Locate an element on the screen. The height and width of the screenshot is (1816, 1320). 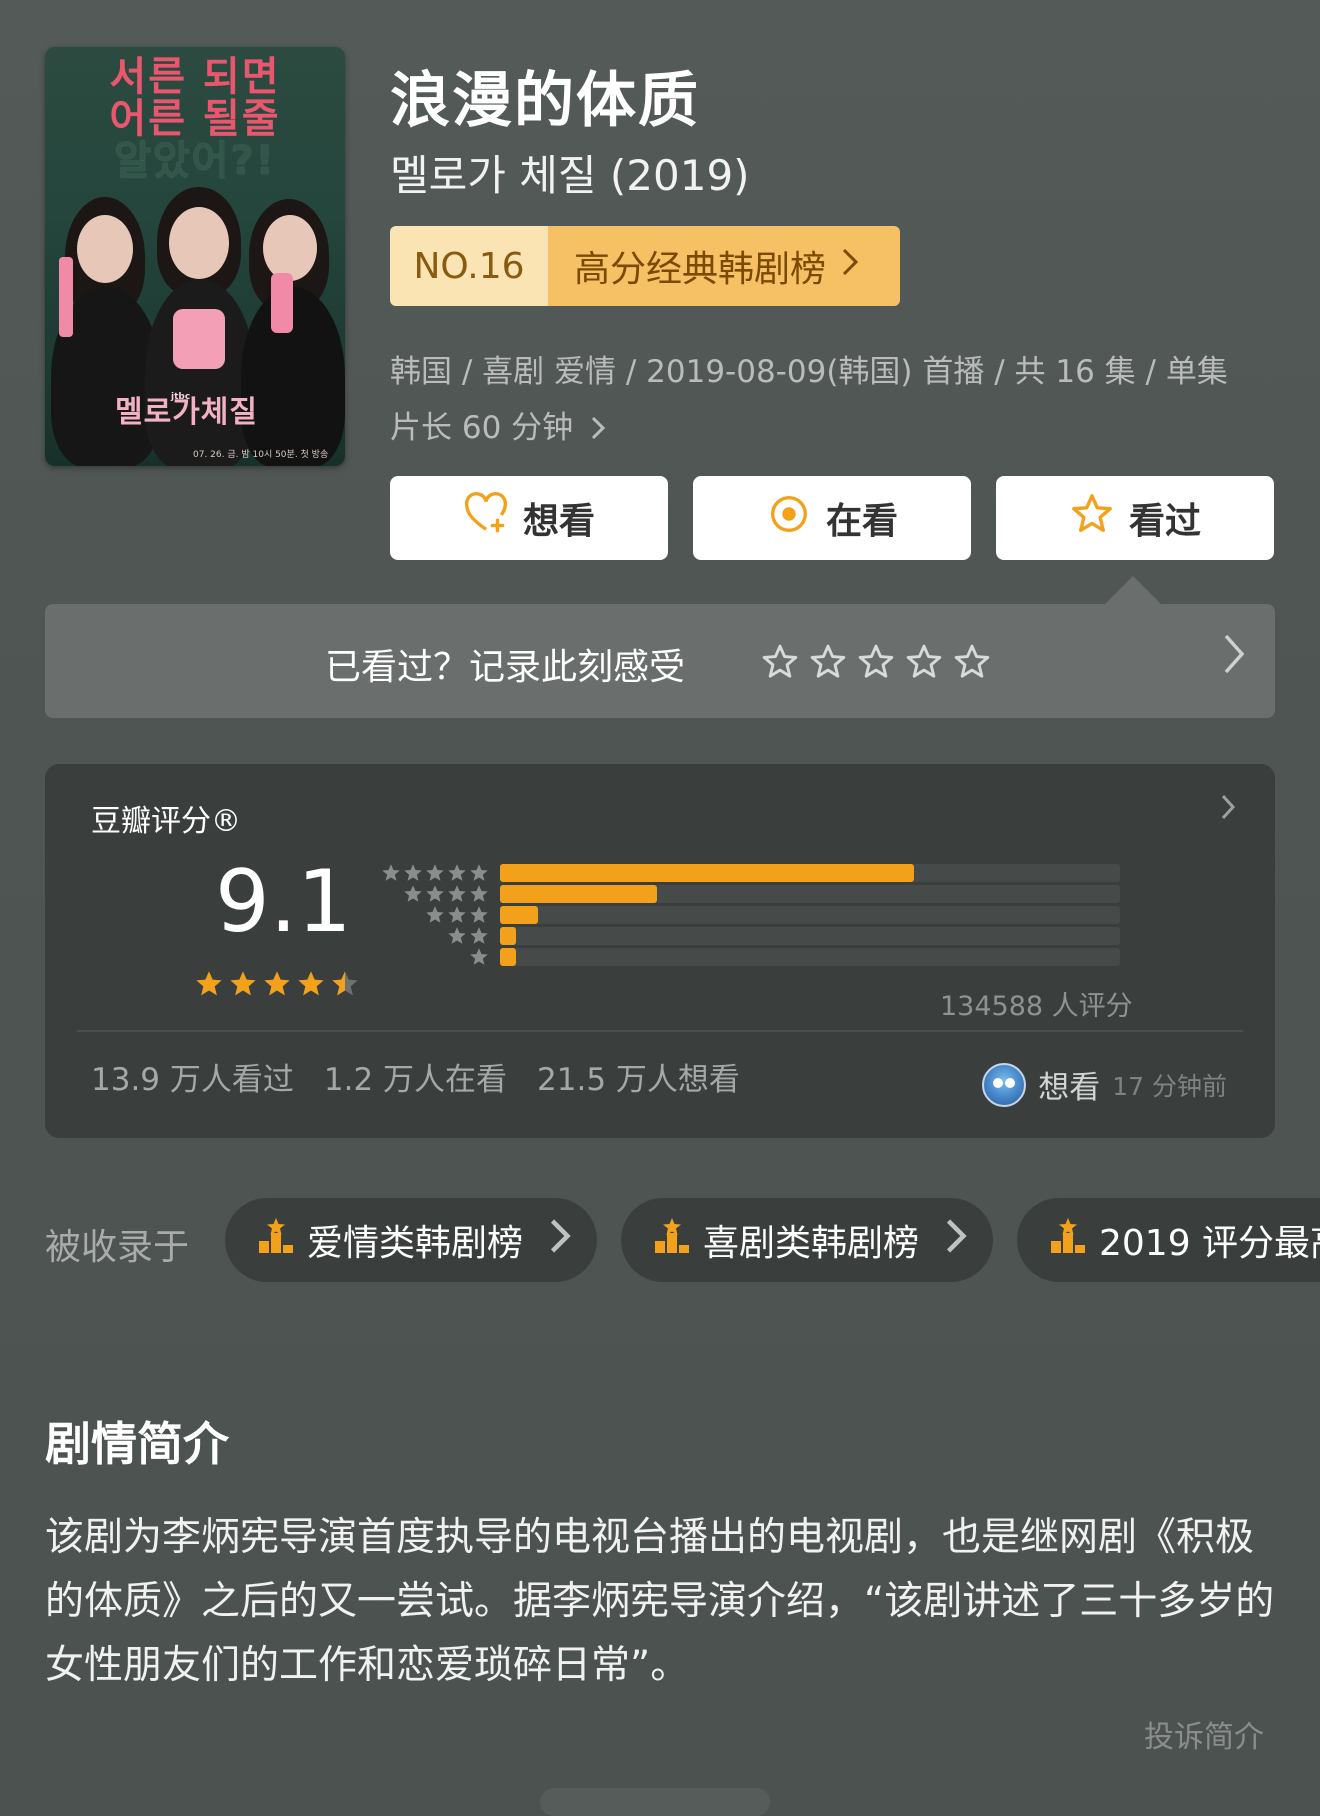
meta-line-2: 片长 60 分钟 is located at coordinates (830, 428).